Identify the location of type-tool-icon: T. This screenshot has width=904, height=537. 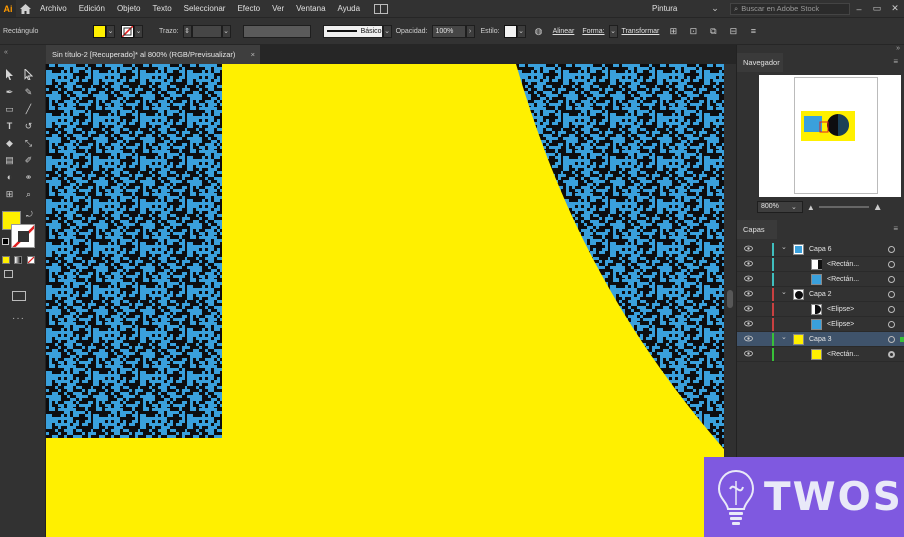
(9, 126).